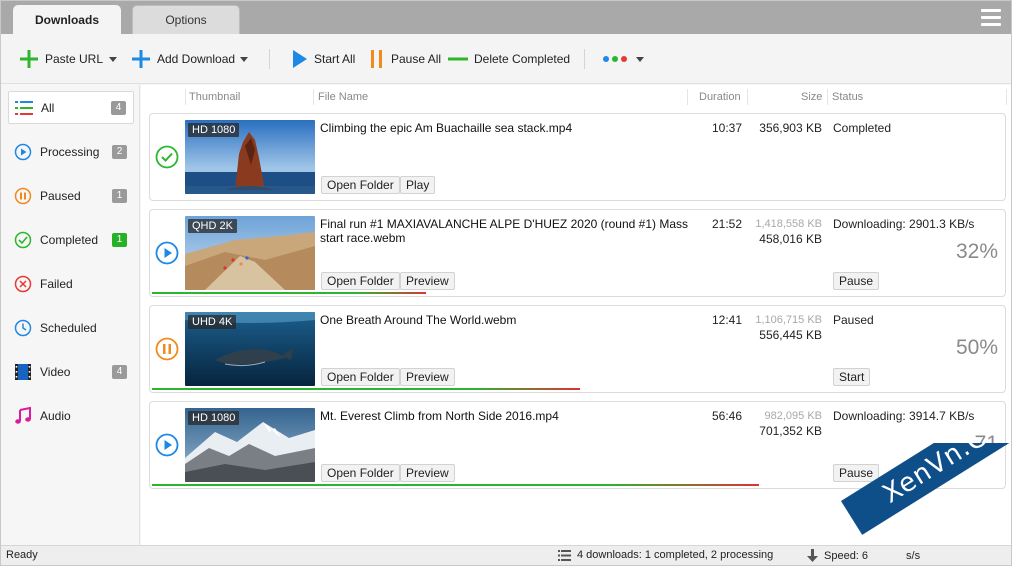 This screenshot has width=1012, height=566. What do you see at coordinates (186, 19) in the screenshot?
I see `tab-options: Options` at bounding box center [186, 19].